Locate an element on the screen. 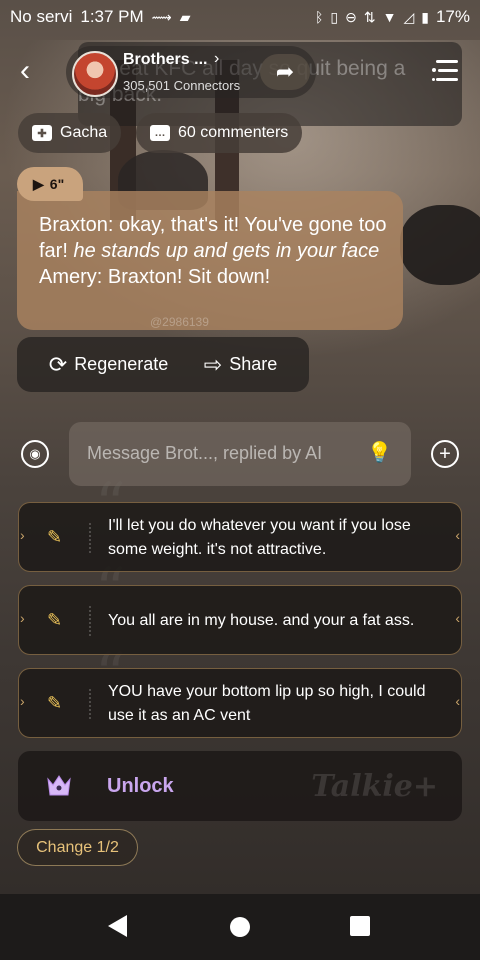 Image resolution: width=480 pixels, height=960 pixels. talkie-plus-logo: Talkie+ is located at coordinates (374, 786).